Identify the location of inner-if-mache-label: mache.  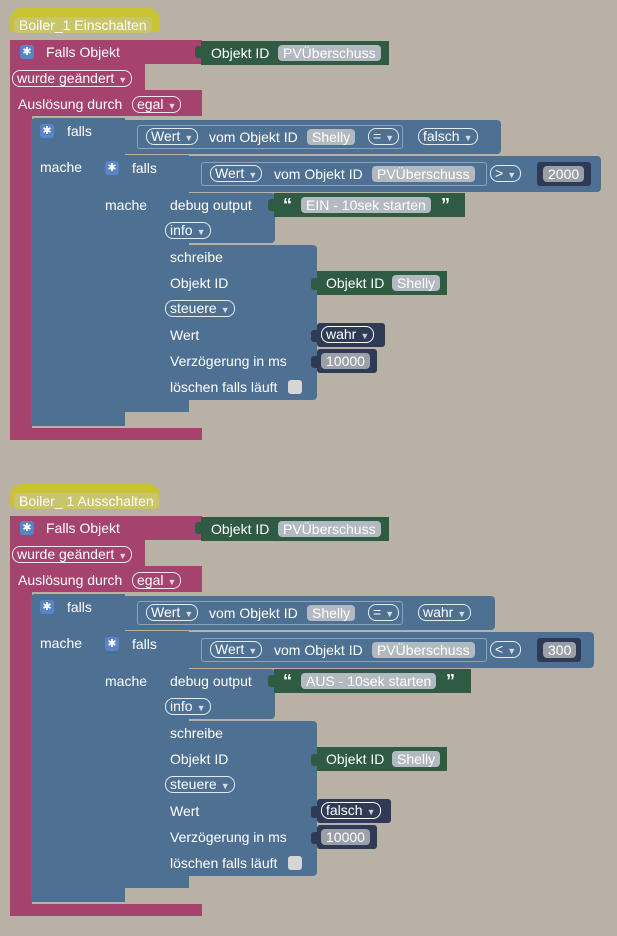
(126, 681).